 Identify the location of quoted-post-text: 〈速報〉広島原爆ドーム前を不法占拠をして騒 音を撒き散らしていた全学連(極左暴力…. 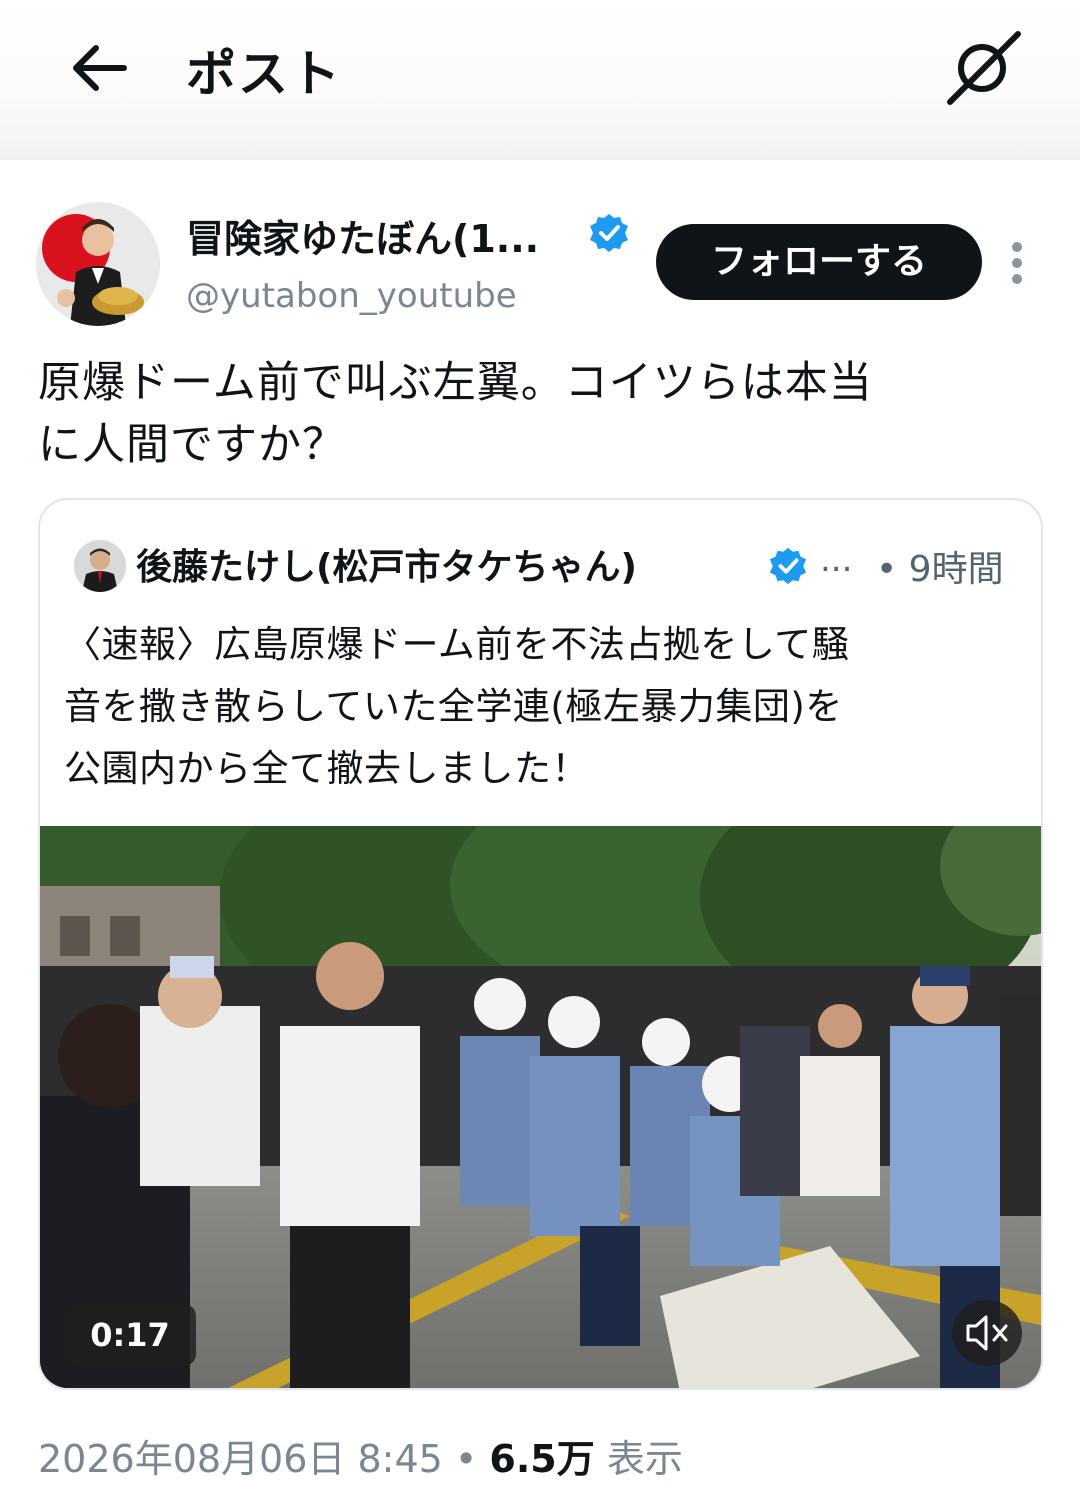
(544, 707).